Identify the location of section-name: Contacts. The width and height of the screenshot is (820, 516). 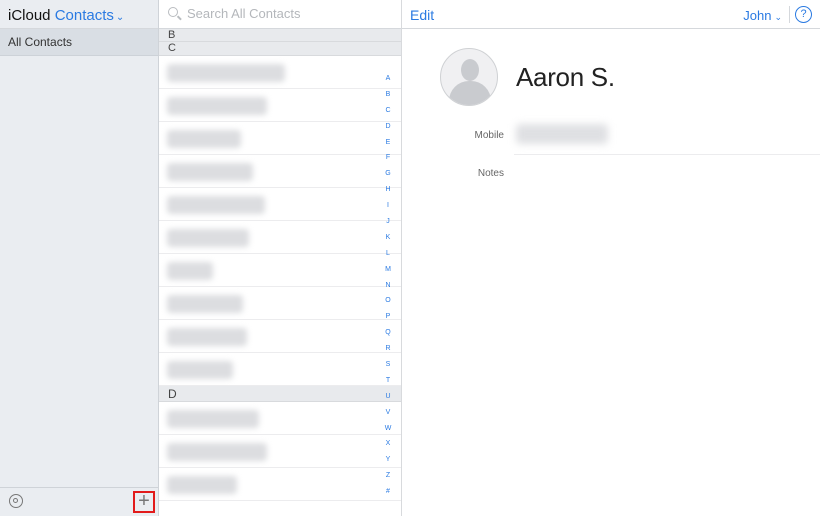
(84, 15).